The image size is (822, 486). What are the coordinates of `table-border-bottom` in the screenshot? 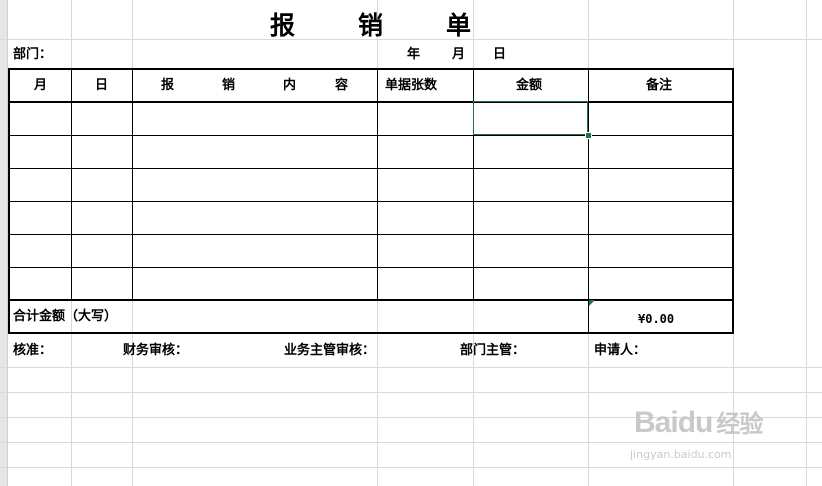 It's located at (371, 333).